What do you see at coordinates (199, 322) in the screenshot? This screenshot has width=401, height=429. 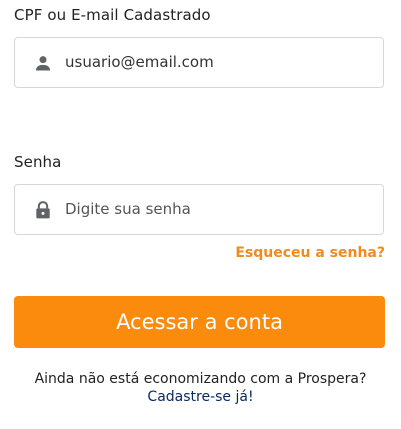 I see `login-button: Acessar a conta` at bounding box center [199, 322].